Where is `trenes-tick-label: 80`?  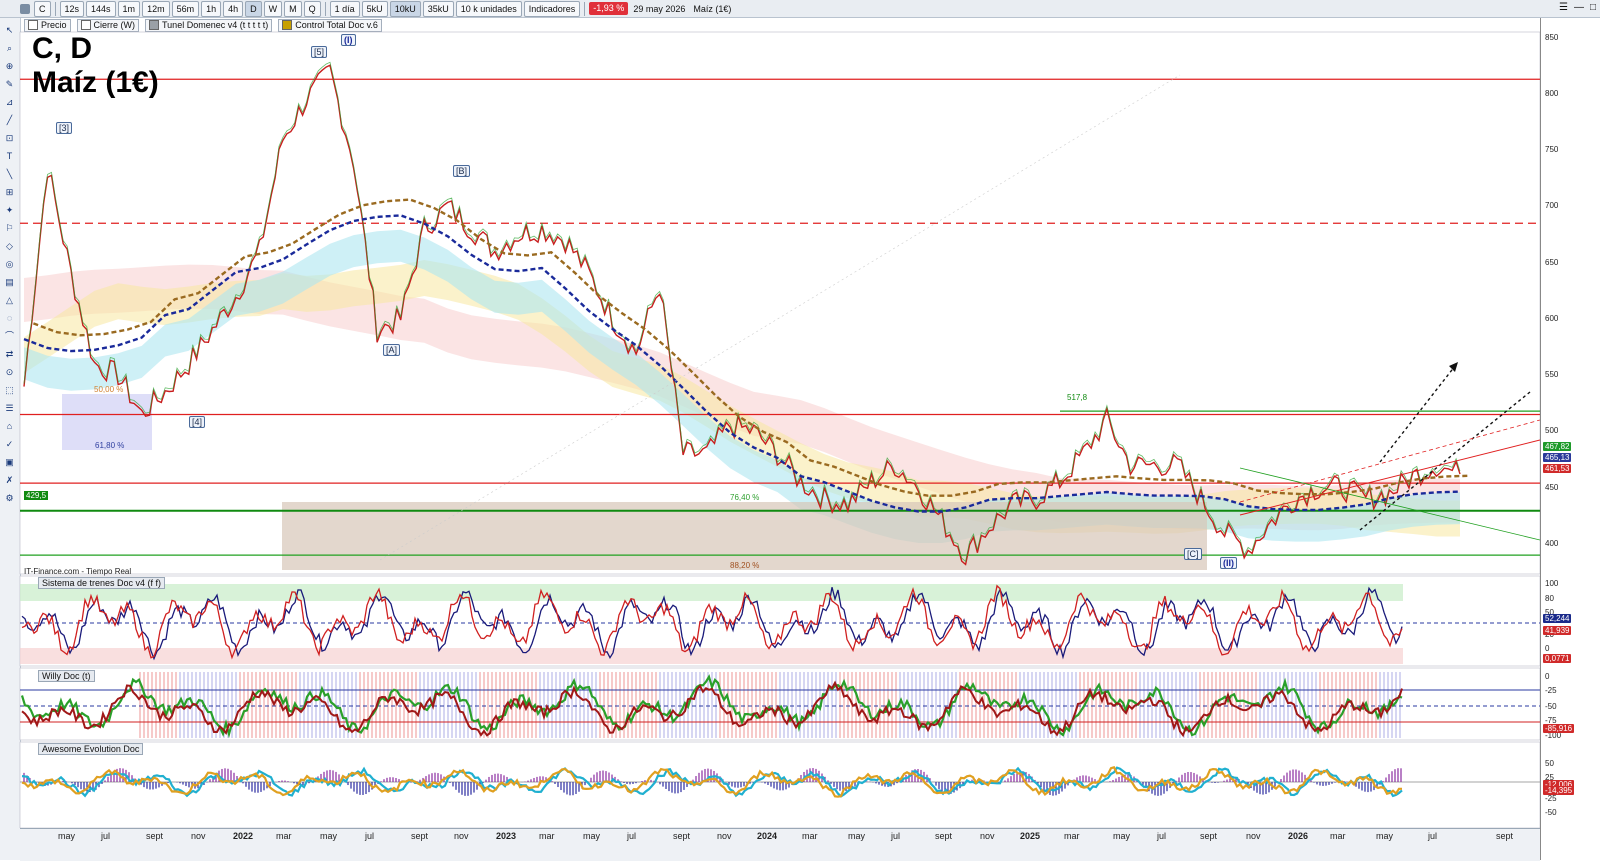
trenes-tick-label: 80 is located at coordinates (1549, 598).